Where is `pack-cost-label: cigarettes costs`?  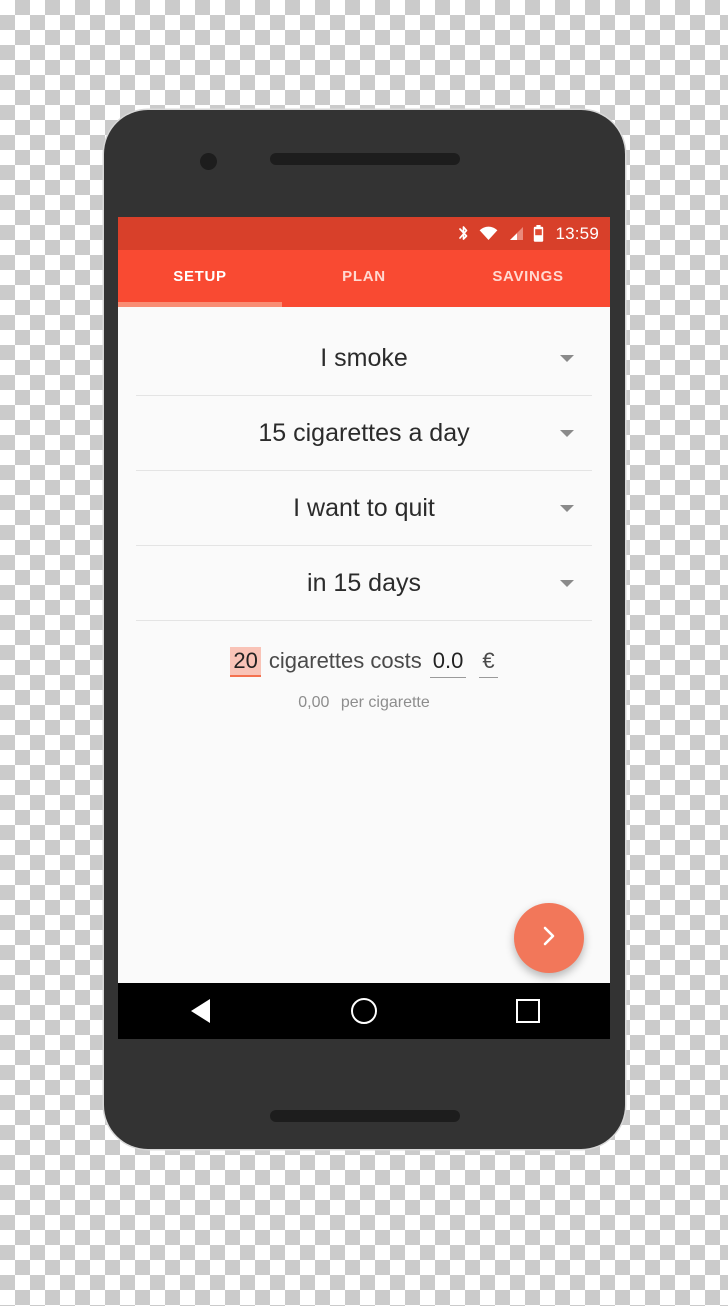
pack-cost-label: cigarettes costs is located at coordinates (345, 660).